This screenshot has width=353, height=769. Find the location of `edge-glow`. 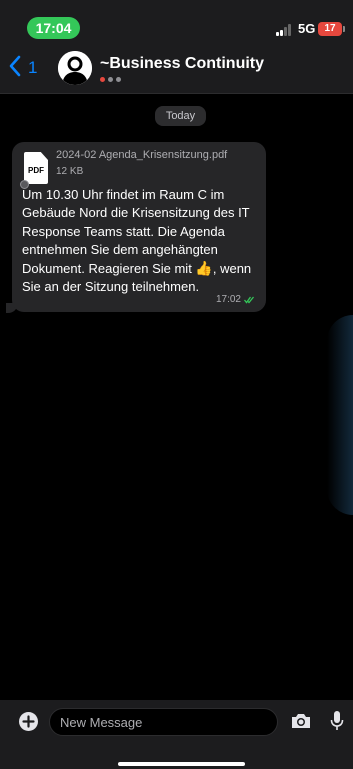

edge-glow is located at coordinates (340, 415).